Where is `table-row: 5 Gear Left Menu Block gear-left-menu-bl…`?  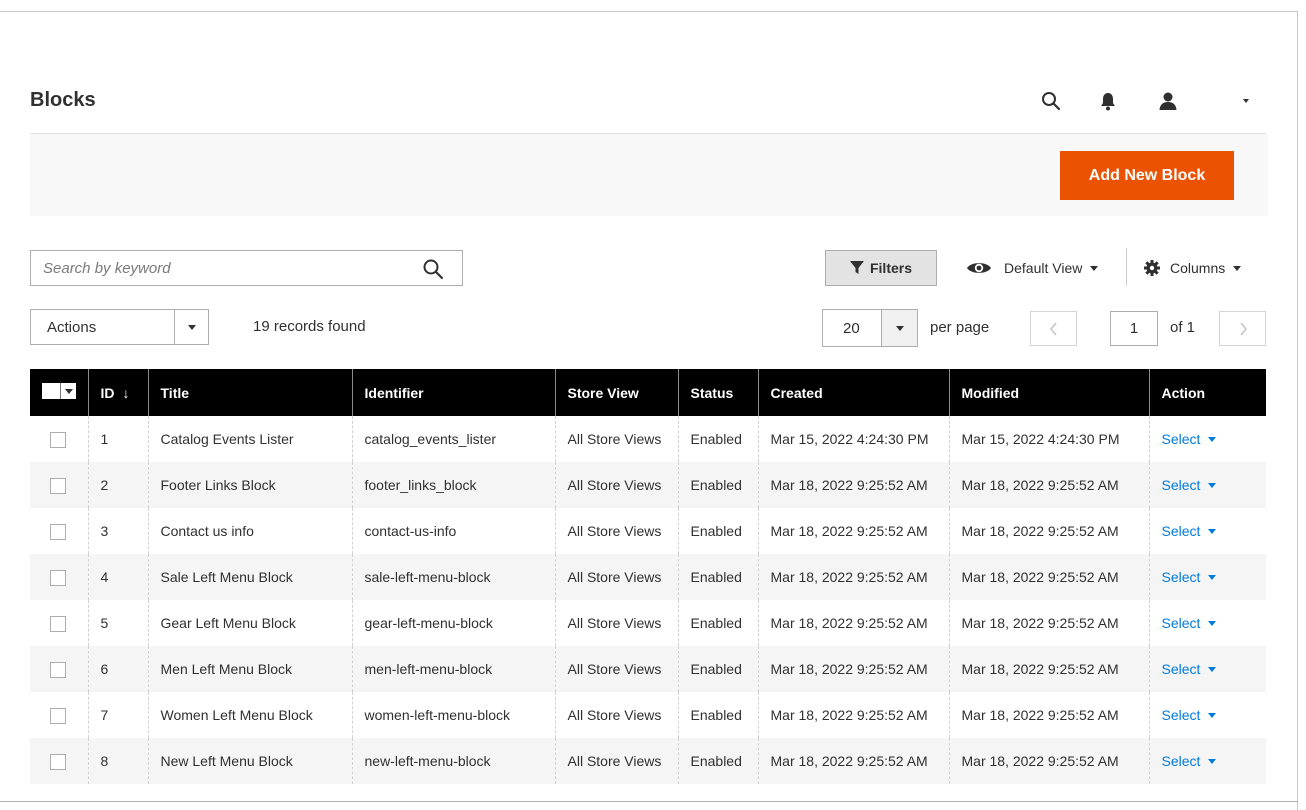 table-row: 5 Gear Left Menu Block gear-left-menu-bl… is located at coordinates (648, 623).